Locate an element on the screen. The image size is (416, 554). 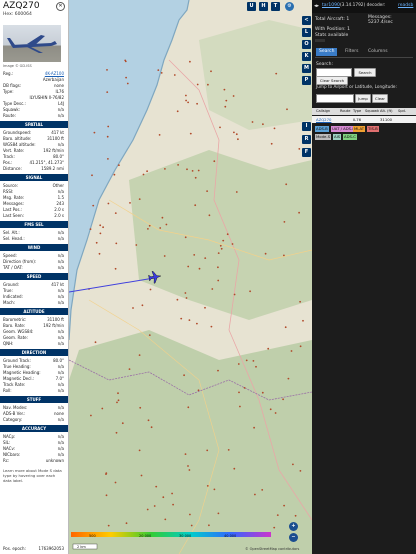
altitude-row: QNH: n/a is located at coordinates (33, 344).